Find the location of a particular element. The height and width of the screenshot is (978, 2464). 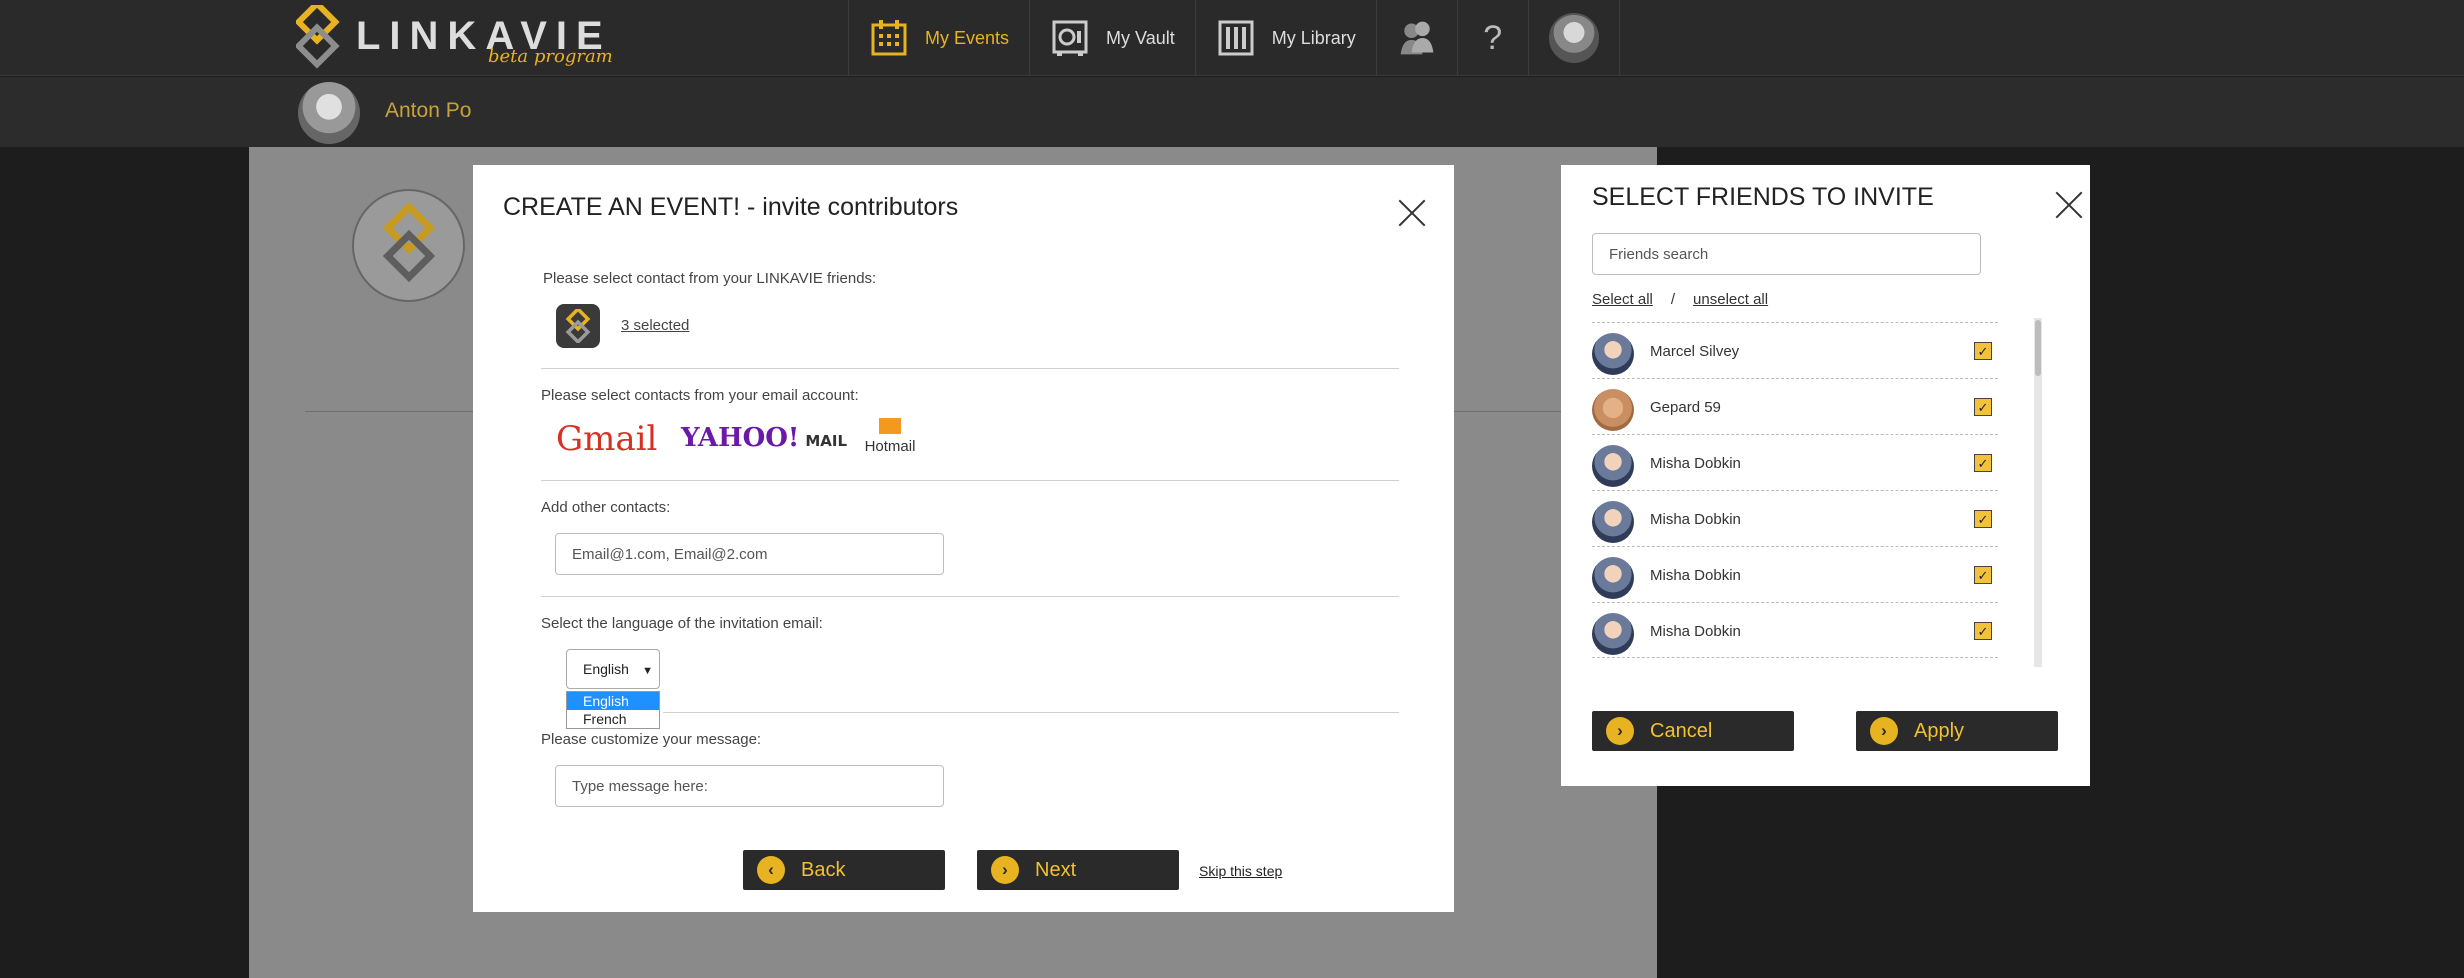

linkavie-logo-icon is located at coordinates (318, 37).